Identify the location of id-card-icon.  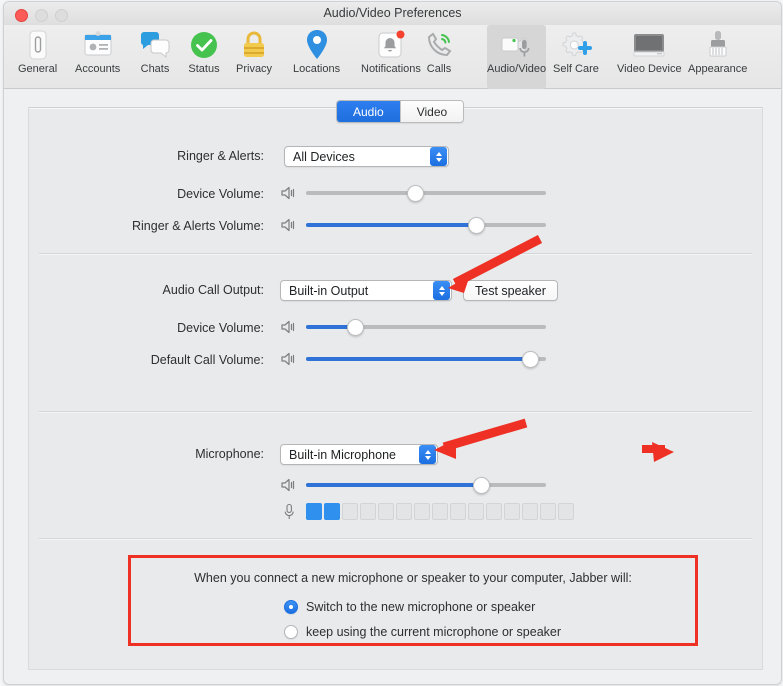
(98, 45).